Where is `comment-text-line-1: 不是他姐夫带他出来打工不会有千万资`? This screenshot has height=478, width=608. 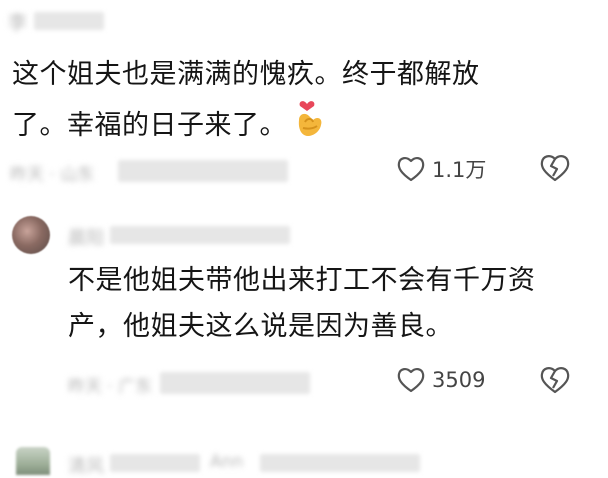
comment-text-line-1: 不是他姐夫带他出来打工不会有千万资 is located at coordinates (302, 280).